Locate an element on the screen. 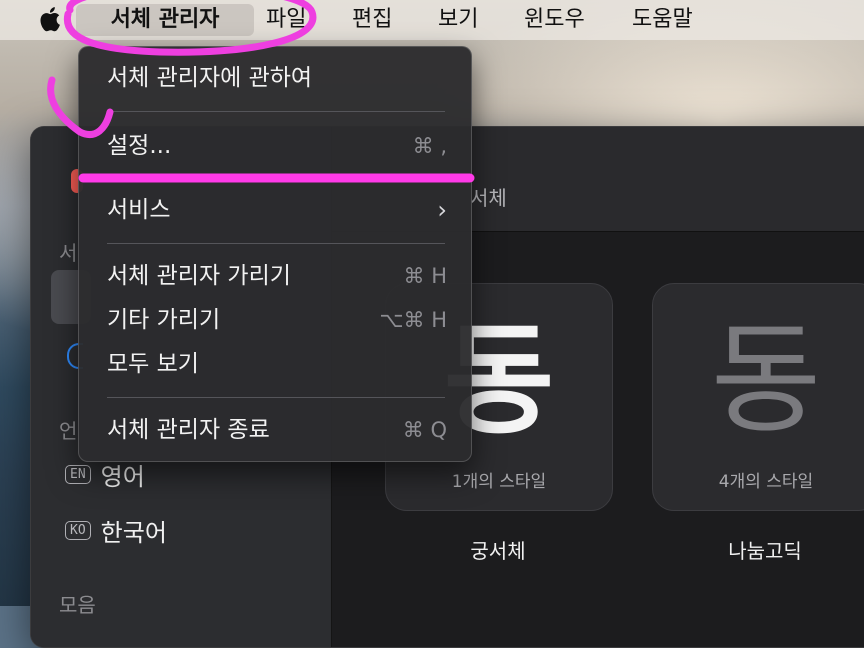  menu-item-label: 기타 가리기 is located at coordinates (164, 320).